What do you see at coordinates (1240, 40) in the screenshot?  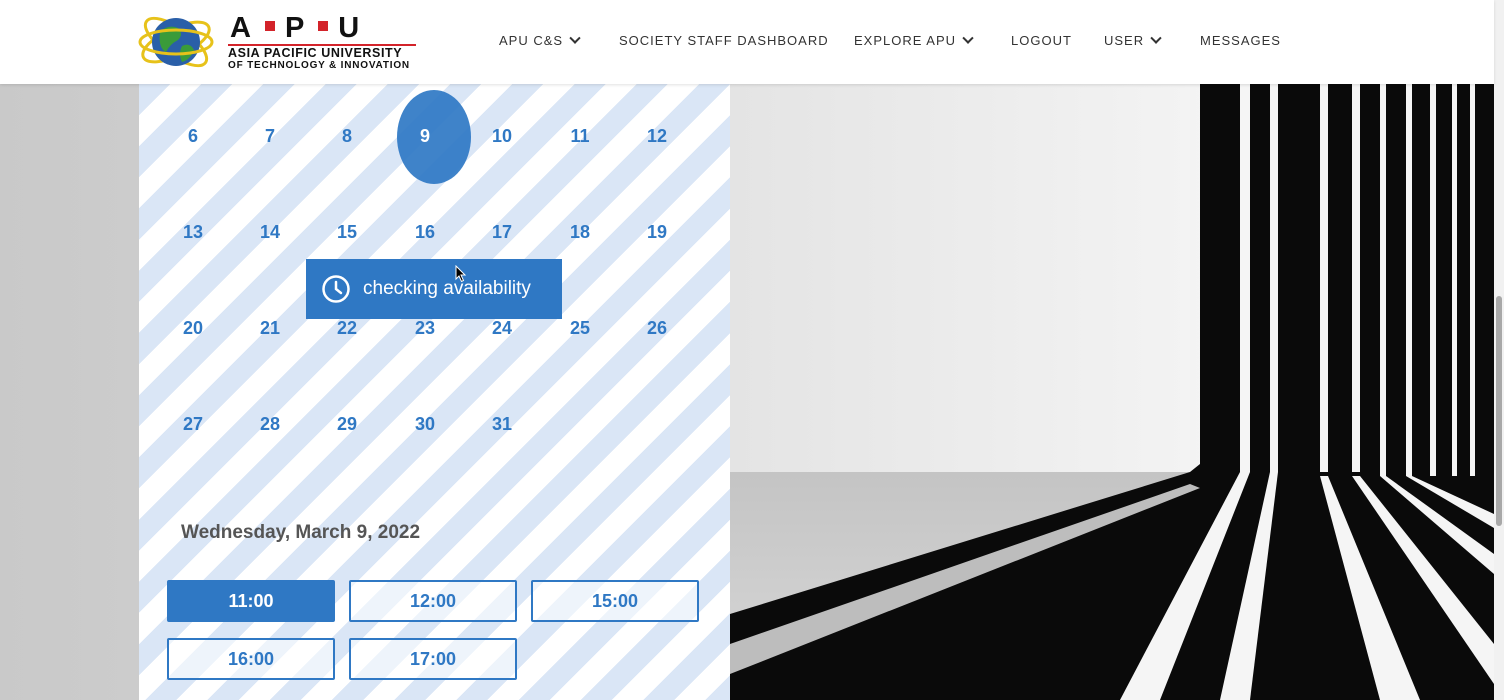 I see `nav-messages: MESSAGES` at bounding box center [1240, 40].